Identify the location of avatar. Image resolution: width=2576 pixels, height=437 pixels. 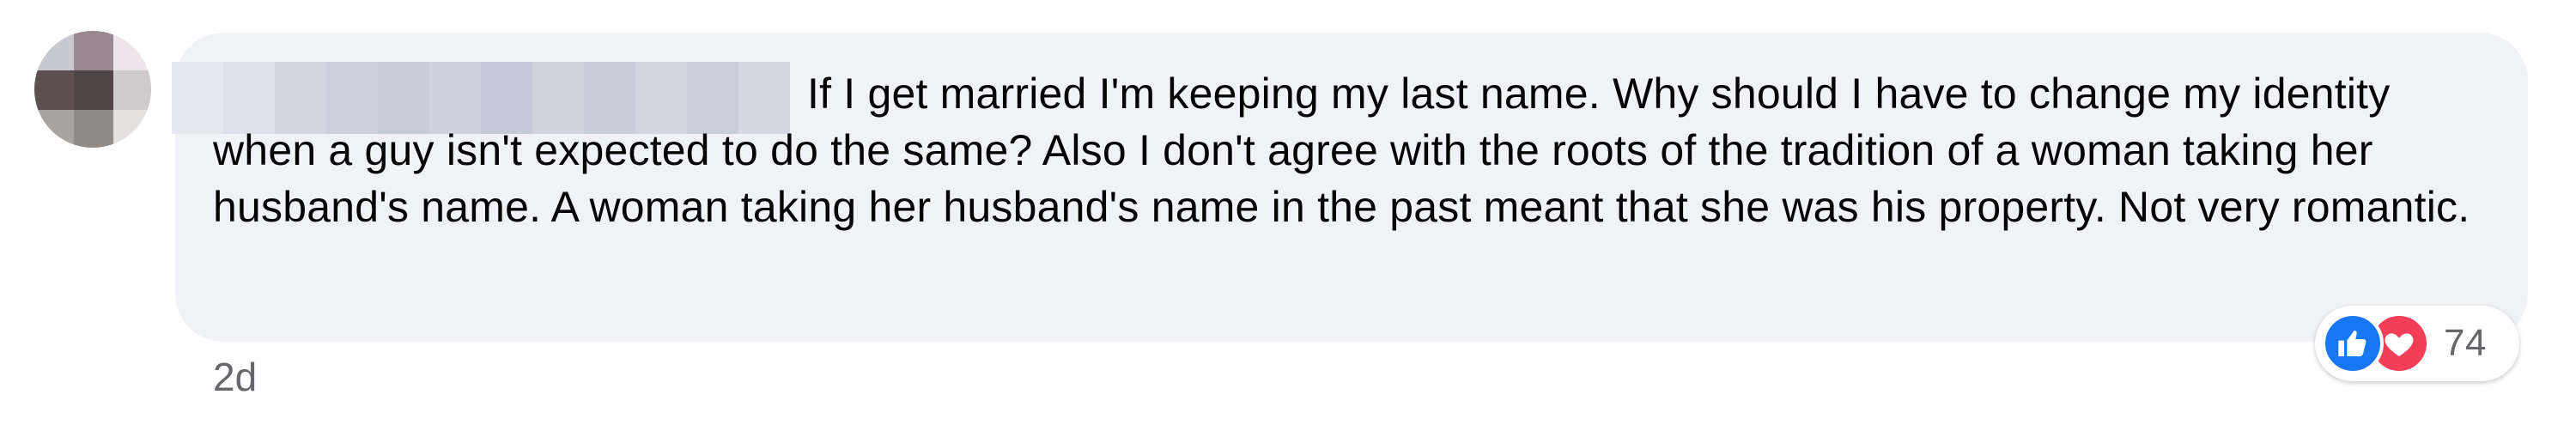
(93, 89).